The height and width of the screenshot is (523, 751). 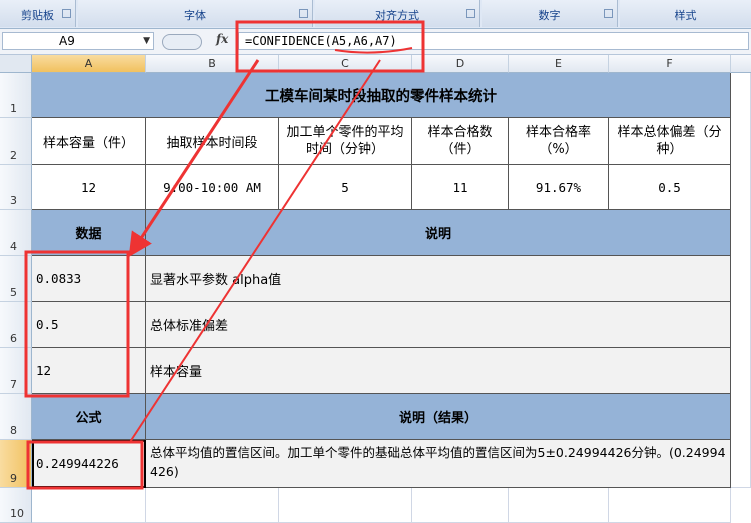 I want to click on ribbon-group-label: 数字, so click(x=549, y=15).